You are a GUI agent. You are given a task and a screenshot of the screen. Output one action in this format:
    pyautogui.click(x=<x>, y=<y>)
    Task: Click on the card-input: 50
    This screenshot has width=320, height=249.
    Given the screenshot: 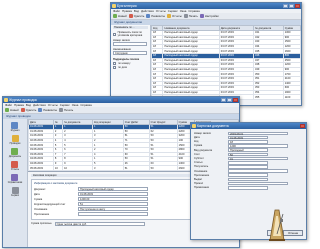 What is the action you would take?
    pyautogui.click(x=248, y=154)
    